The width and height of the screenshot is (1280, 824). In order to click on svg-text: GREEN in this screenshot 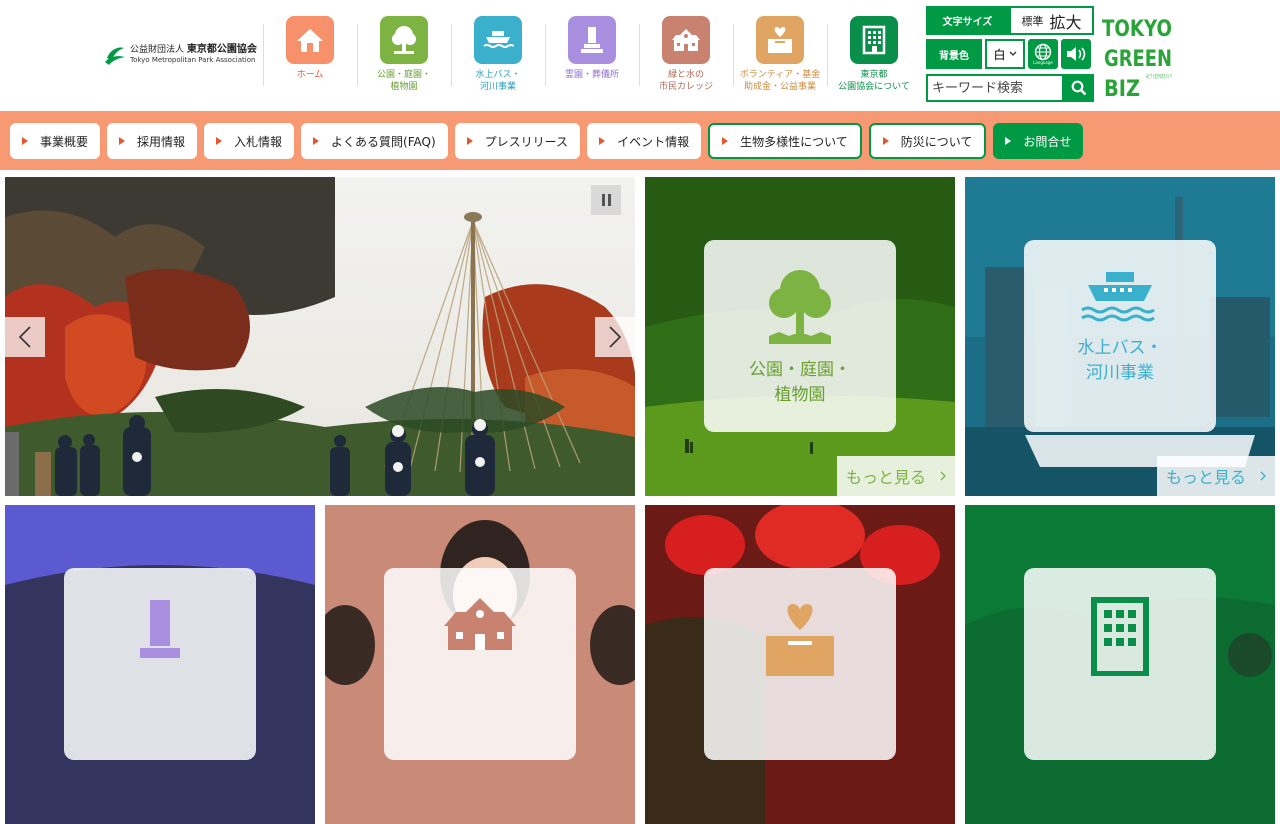, I will do `click(1138, 59)`.